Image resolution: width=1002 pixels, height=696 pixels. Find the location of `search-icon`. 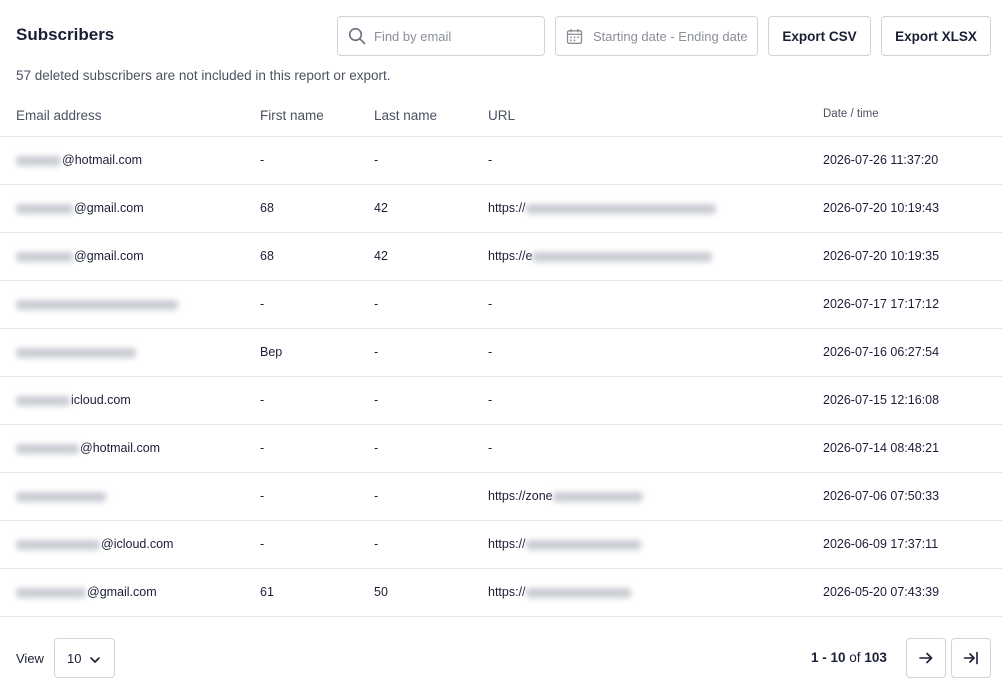

search-icon is located at coordinates (357, 36).